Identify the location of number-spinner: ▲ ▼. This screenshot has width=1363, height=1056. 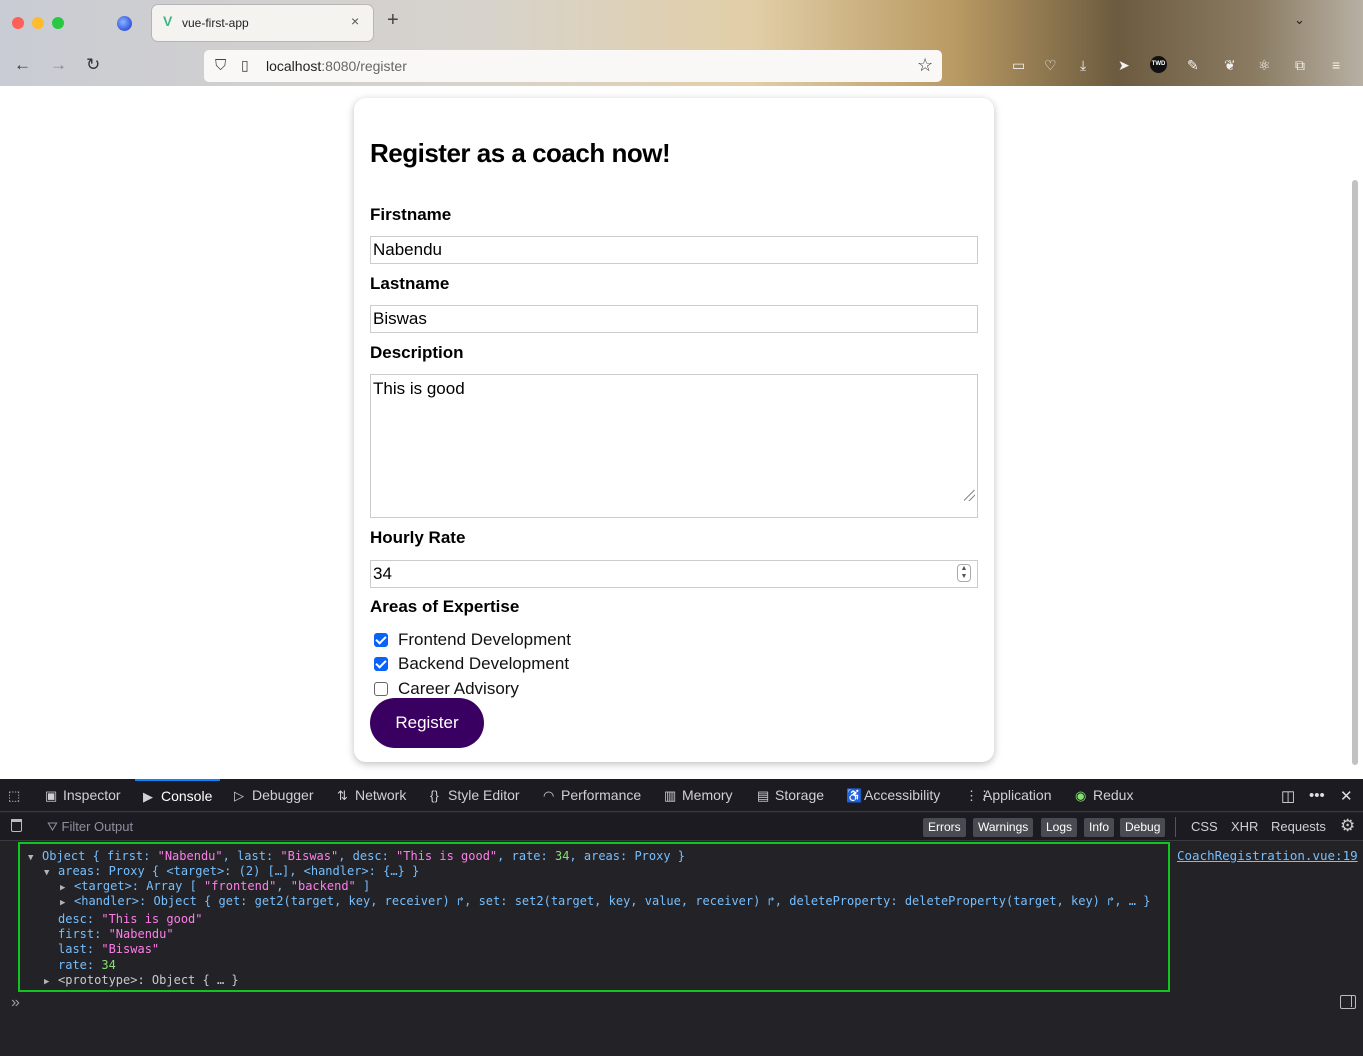
(964, 573).